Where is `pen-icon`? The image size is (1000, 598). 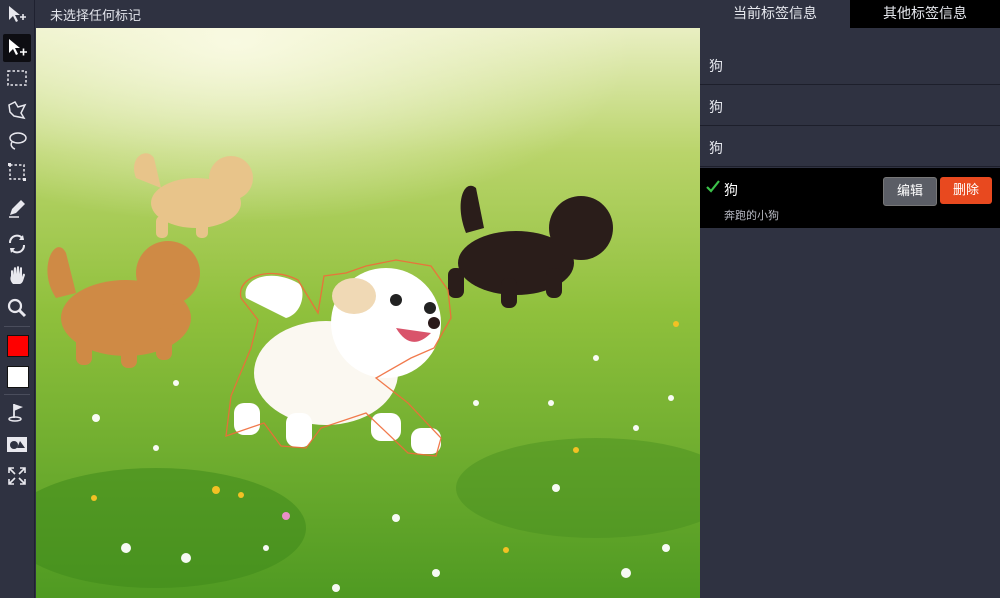
pen-icon is located at coordinates (17, 208).